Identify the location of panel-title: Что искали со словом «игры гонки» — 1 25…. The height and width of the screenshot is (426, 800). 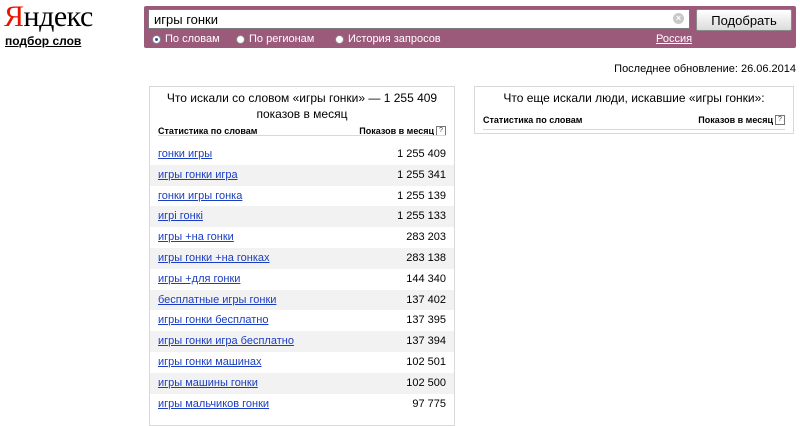
(302, 106).